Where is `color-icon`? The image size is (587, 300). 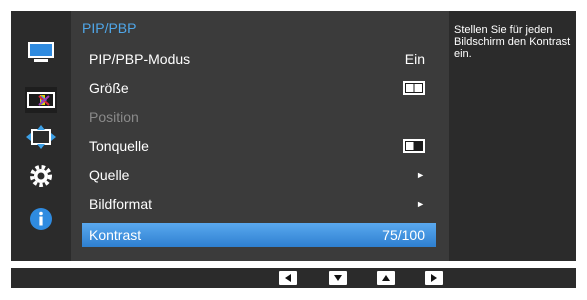
color-icon is located at coordinates (41, 100).